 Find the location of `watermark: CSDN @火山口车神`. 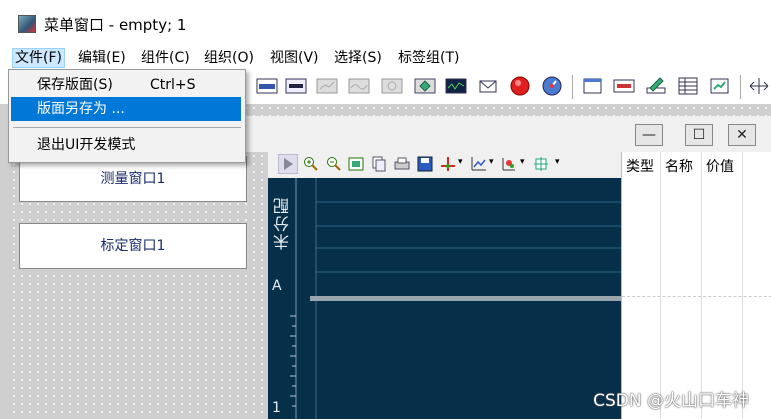

watermark: CSDN @火山口车神 is located at coordinates (671, 401).